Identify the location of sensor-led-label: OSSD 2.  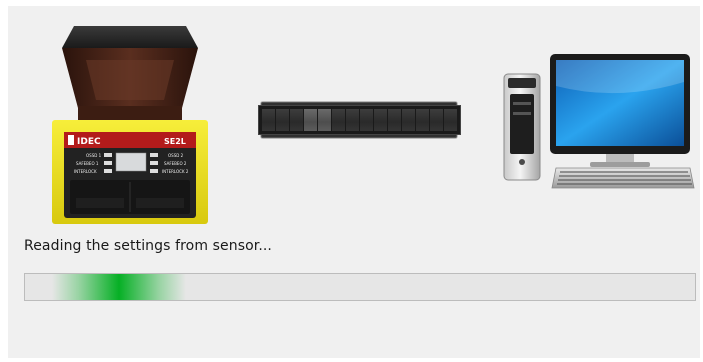
(176, 155).